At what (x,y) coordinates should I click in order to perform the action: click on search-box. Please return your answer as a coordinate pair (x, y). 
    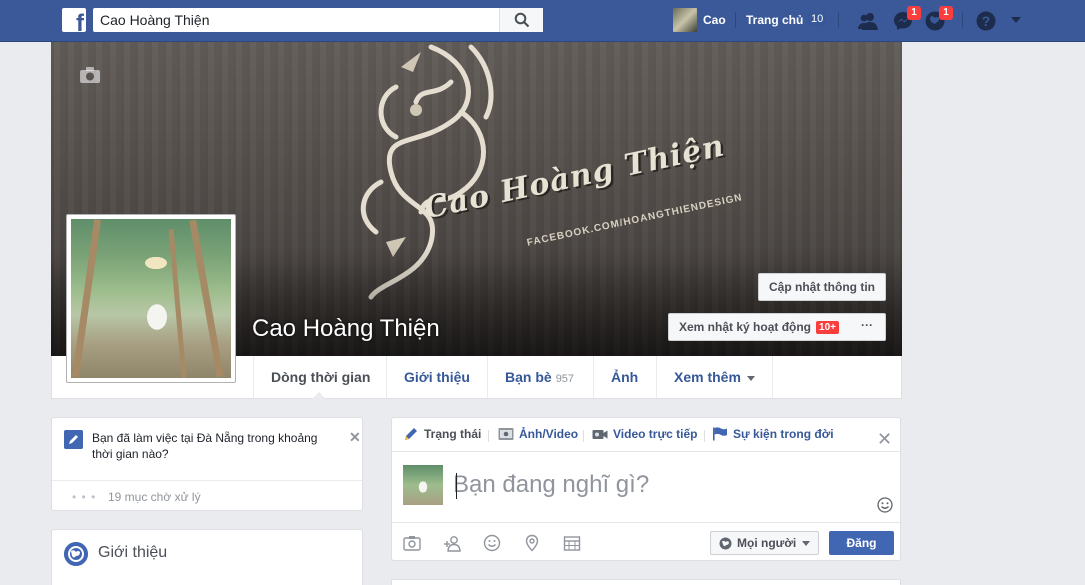
    Looking at the image, I should click on (318, 20).